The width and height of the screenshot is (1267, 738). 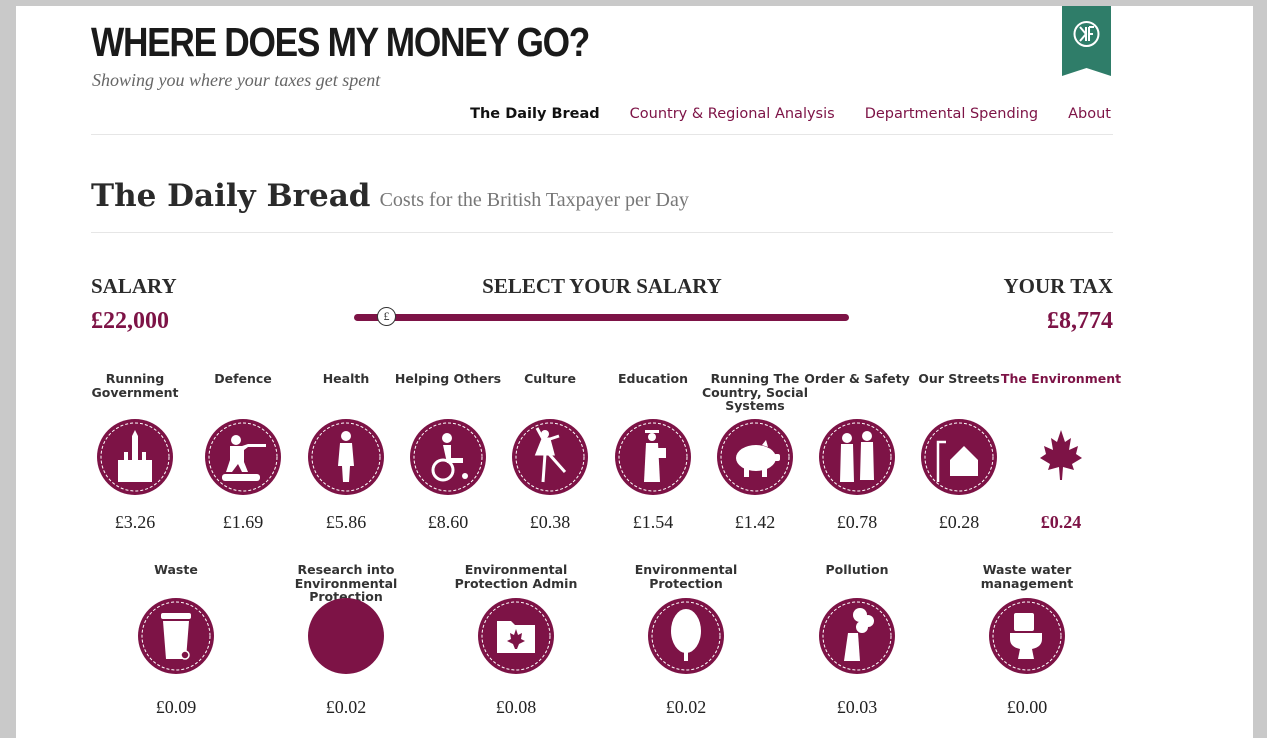 What do you see at coordinates (346, 583) in the screenshot?
I see `subcategory-label: Research into Environmental Protection` at bounding box center [346, 583].